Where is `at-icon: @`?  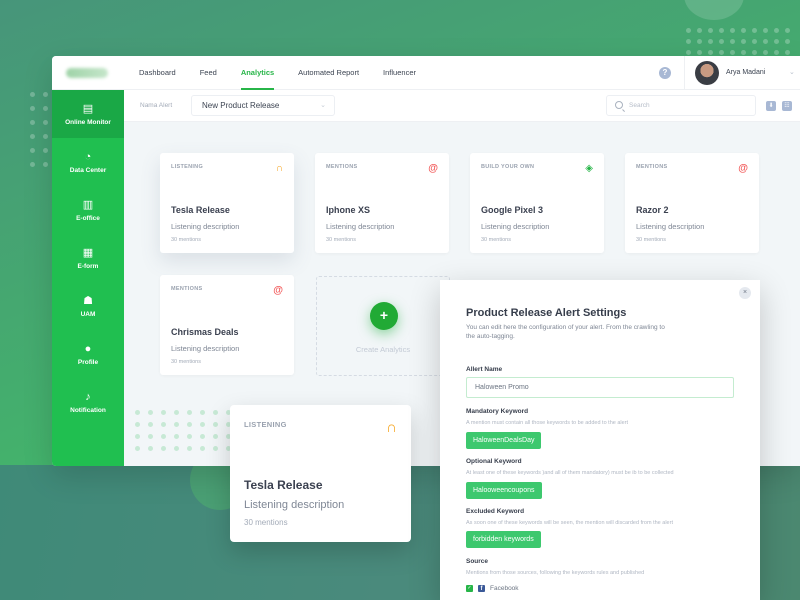
at-icon: @ is located at coordinates (743, 168).